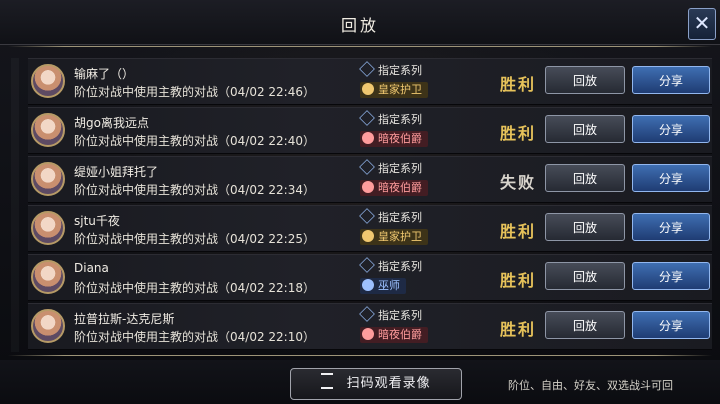  What do you see at coordinates (194, 288) in the screenshot?
I see `match-description: 阶位对战中使用主教的对战（04/02 22:18）` at bounding box center [194, 288].